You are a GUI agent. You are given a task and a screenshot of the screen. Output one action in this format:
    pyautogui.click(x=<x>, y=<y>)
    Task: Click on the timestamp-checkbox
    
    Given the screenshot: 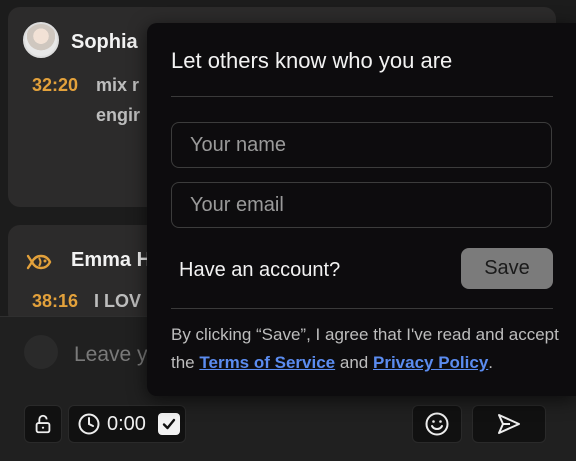 What is the action you would take?
    pyautogui.click(x=168, y=424)
    